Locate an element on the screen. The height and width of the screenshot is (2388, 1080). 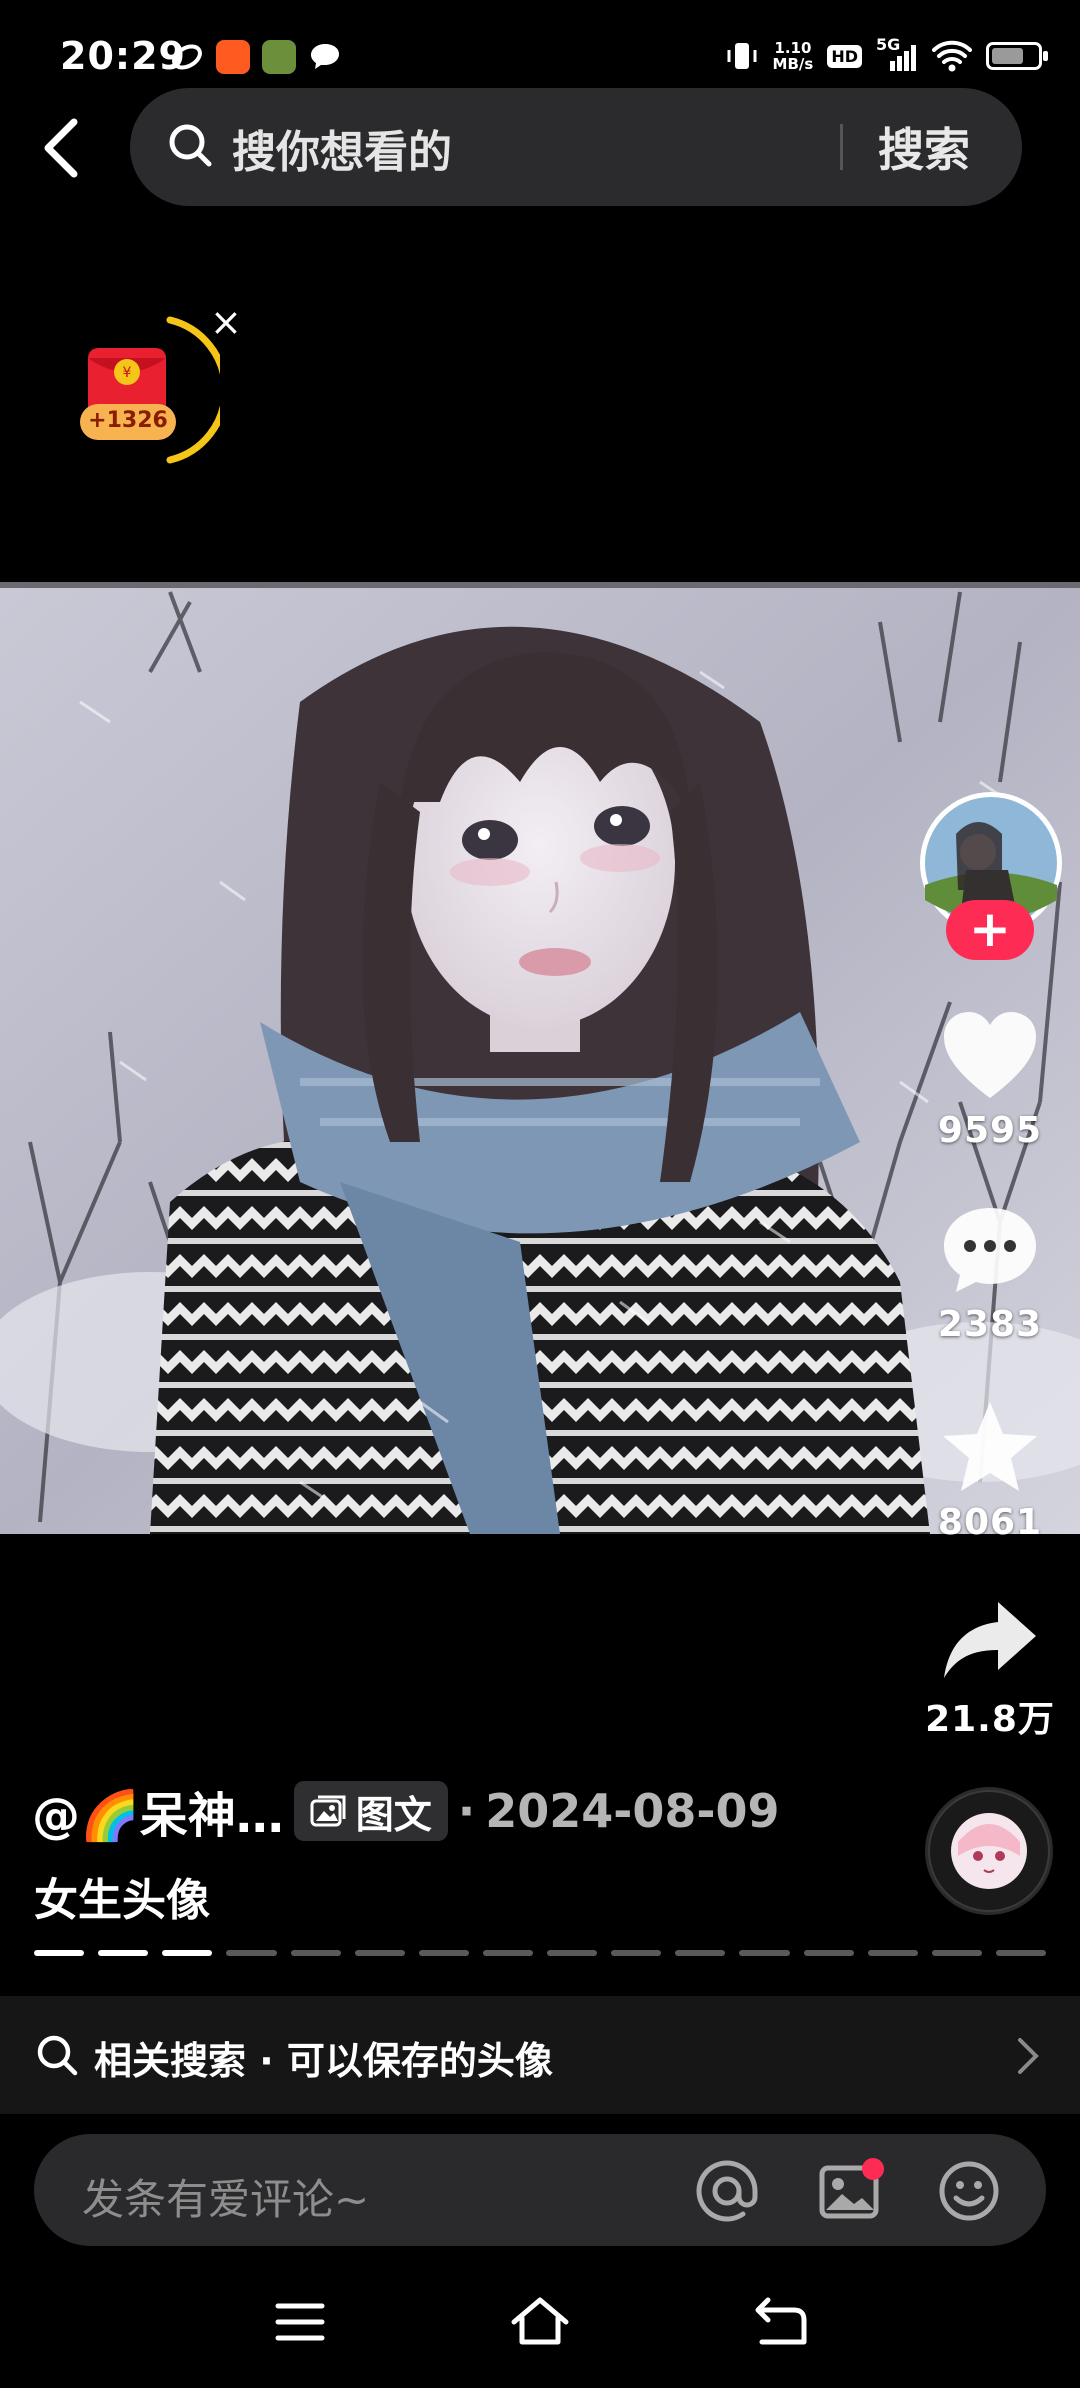
favorite-count: 8061 is located at coordinates (990, 1522).